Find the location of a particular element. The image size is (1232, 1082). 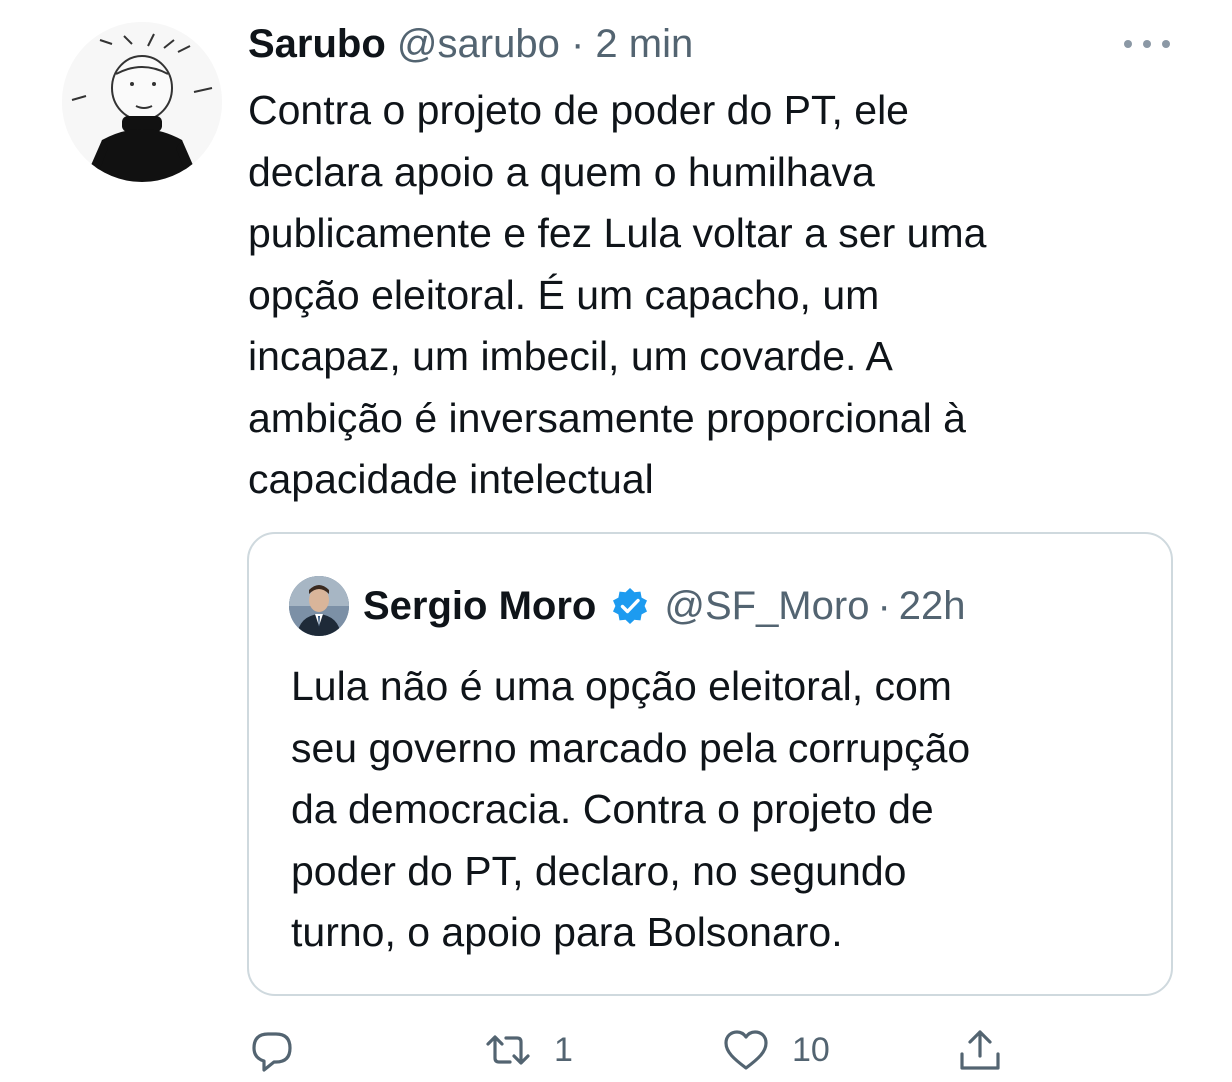

share-icon is located at coordinates (980, 1050).